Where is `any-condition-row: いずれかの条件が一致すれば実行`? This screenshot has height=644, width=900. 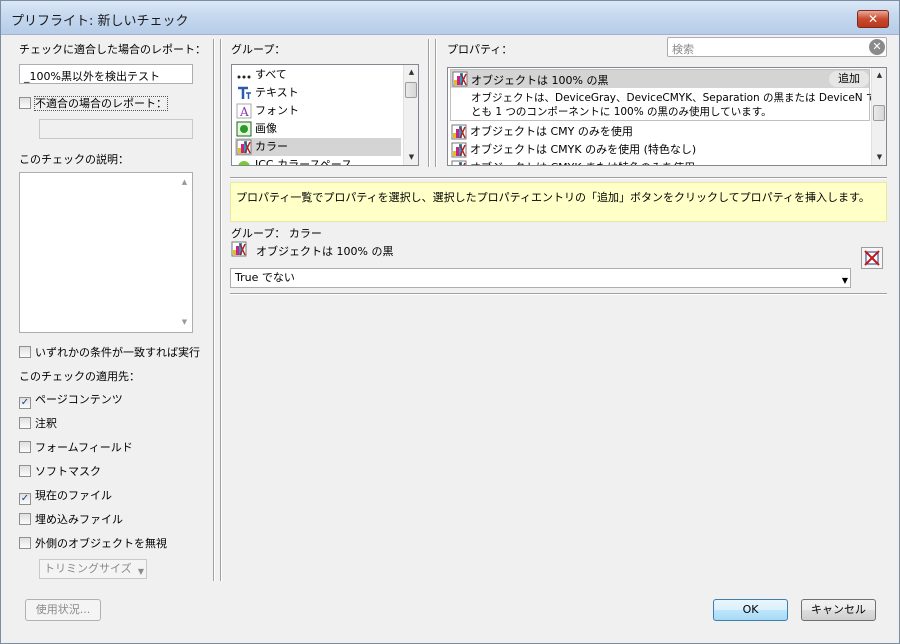
any-condition-row: いずれかの条件が一致すれば実行 is located at coordinates (109, 352).